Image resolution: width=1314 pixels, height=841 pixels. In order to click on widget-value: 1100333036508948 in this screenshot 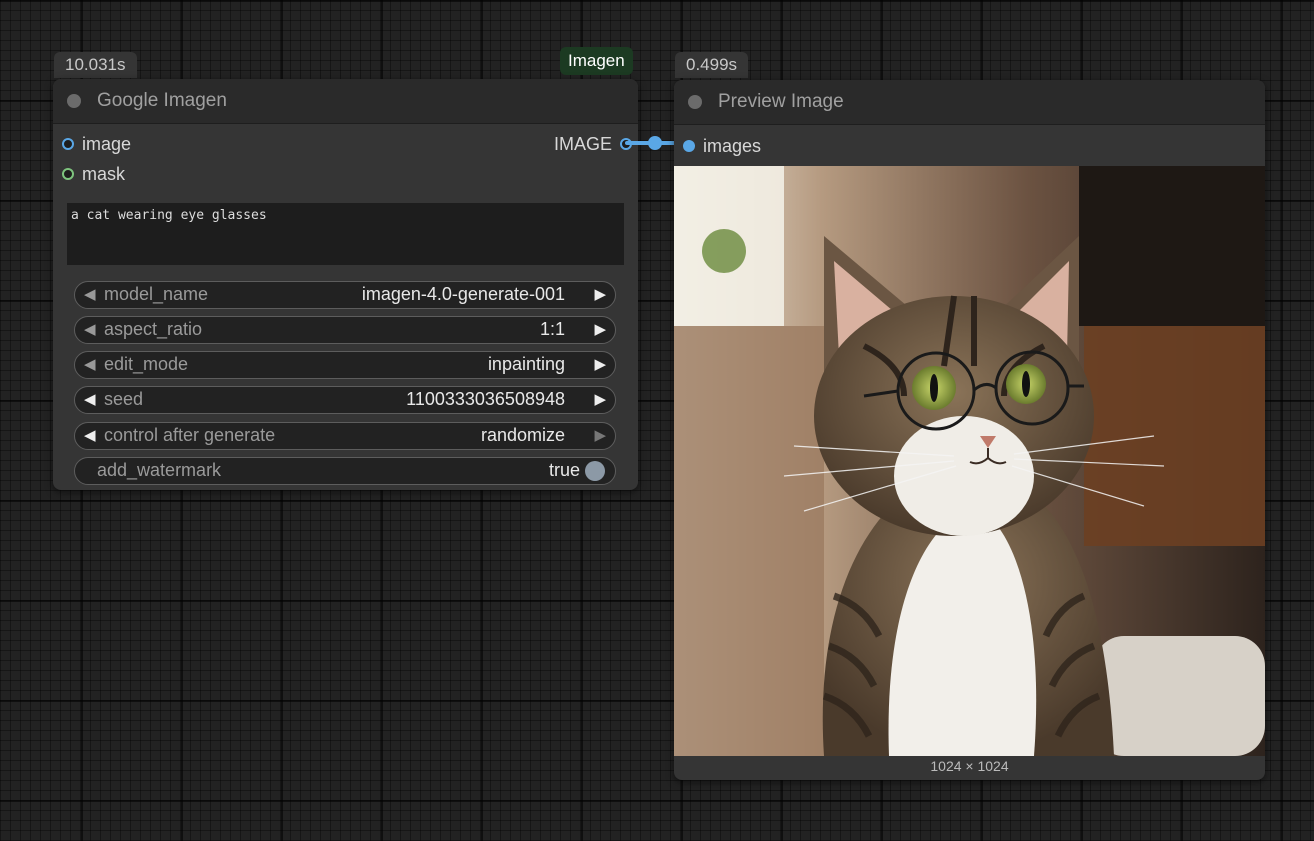, I will do `click(485, 399)`.